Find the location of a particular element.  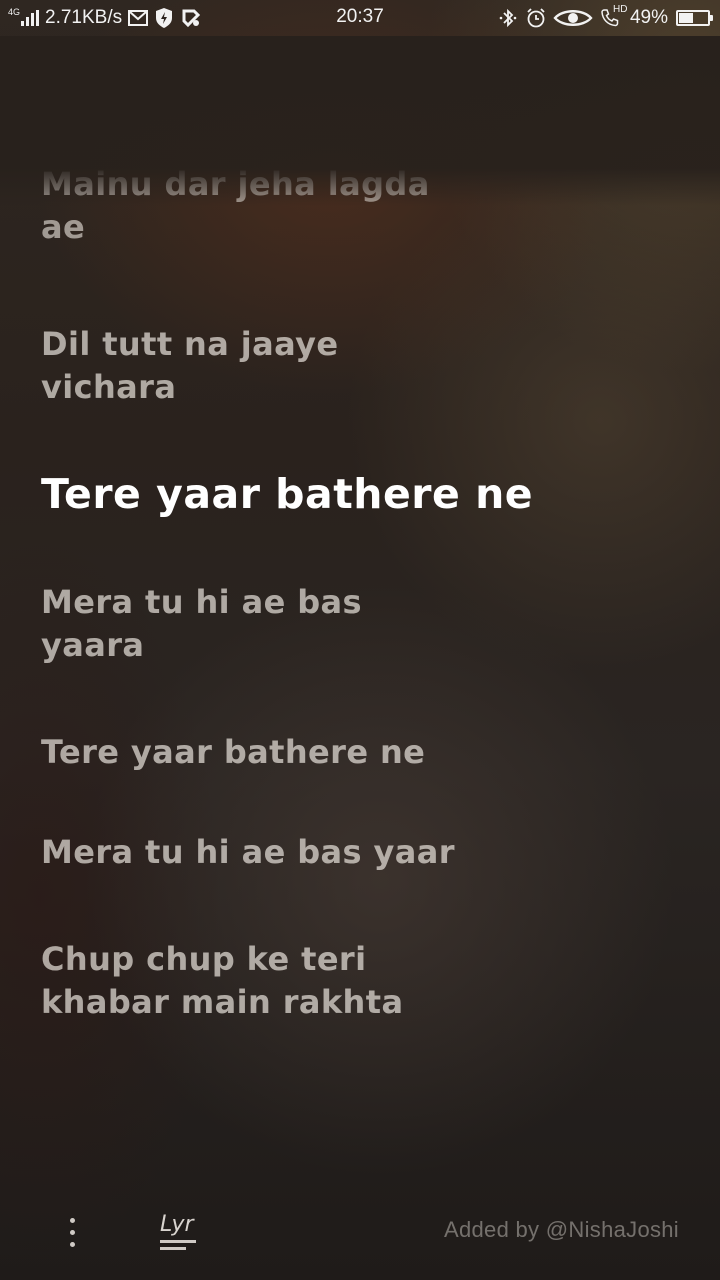

bottom-bar: Lyr Added by @NishaJoshi is located at coordinates (360, 1235).